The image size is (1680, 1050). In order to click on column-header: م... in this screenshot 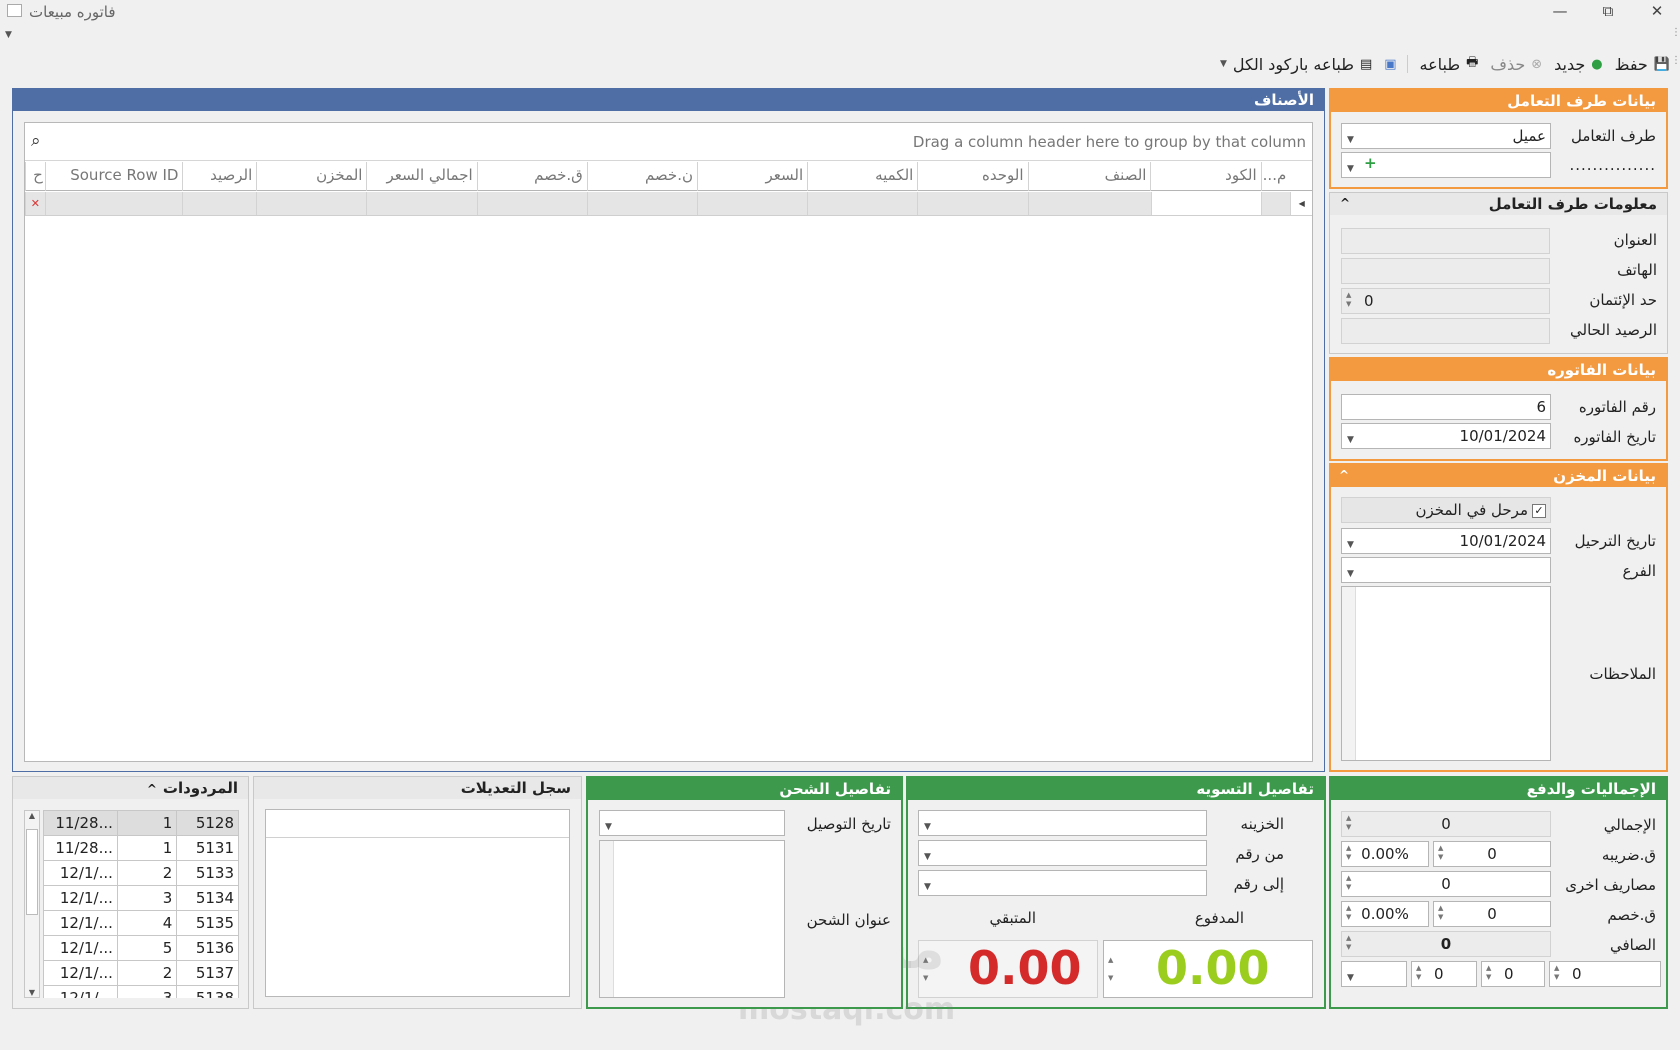, I will do `click(1275, 176)`.